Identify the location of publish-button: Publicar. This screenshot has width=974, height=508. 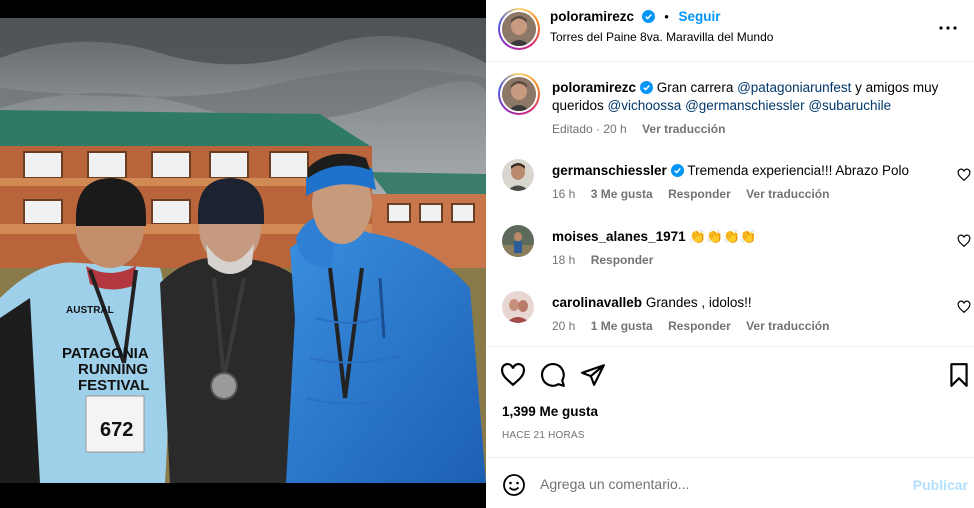
(940, 485).